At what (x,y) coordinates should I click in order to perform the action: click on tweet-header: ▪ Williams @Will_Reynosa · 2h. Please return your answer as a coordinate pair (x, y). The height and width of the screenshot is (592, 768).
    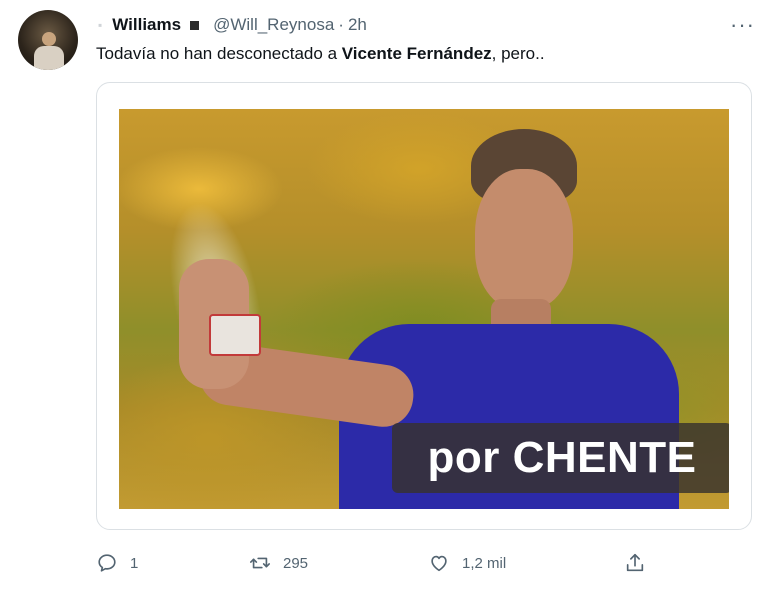
    Looking at the image, I should click on (232, 25).